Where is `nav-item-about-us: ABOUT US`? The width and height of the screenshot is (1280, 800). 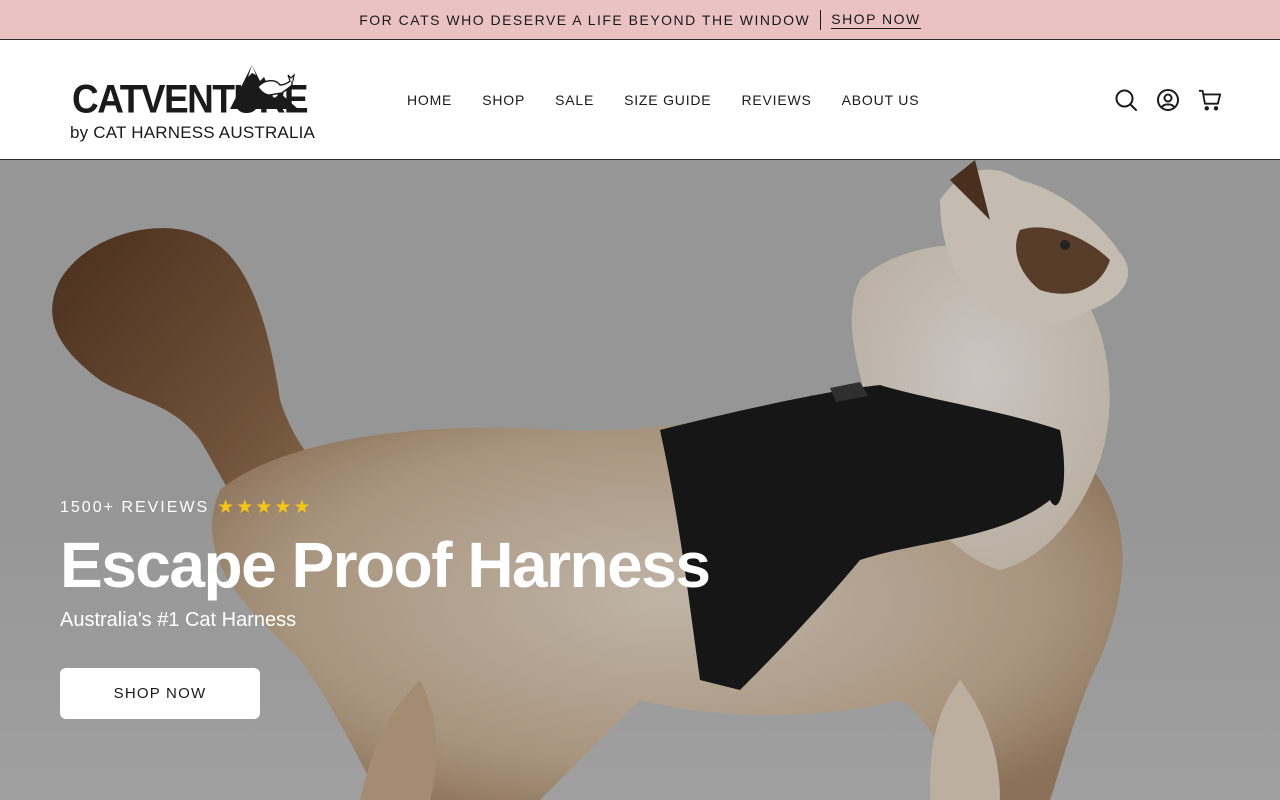 nav-item-about-us: ABOUT US is located at coordinates (881, 100).